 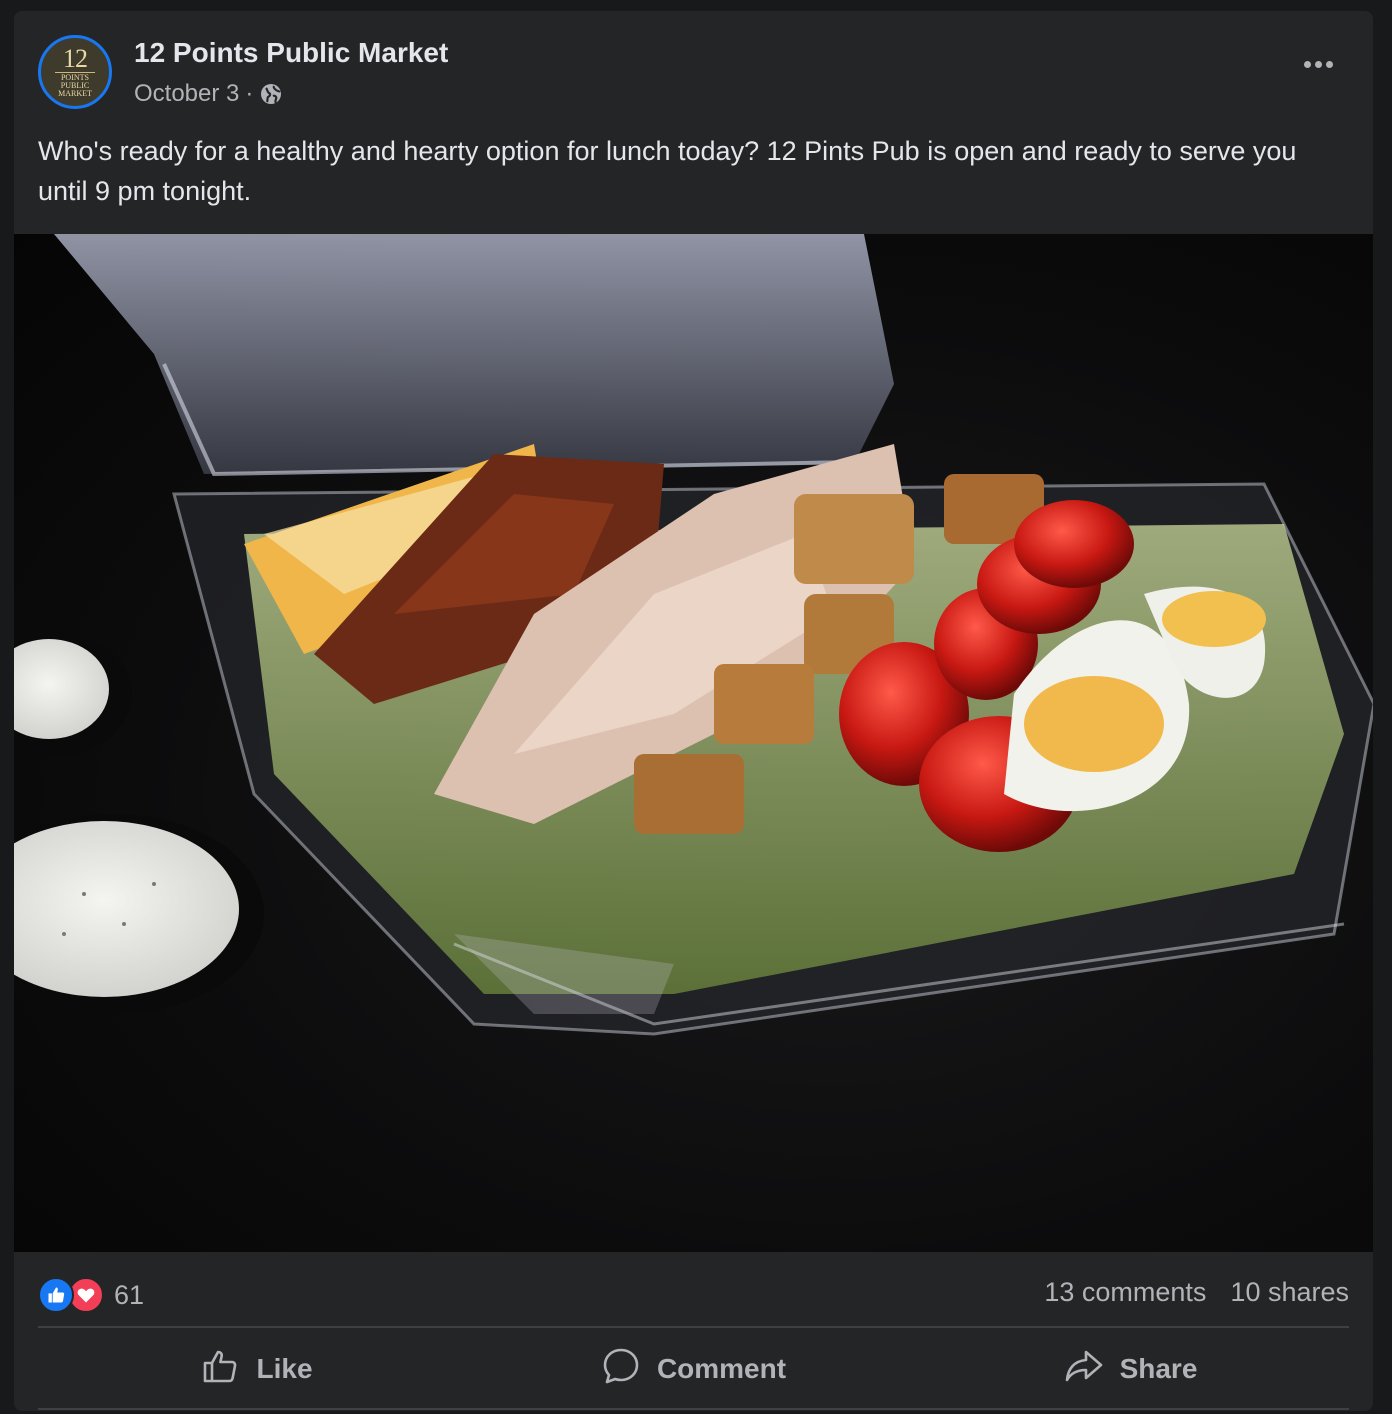 What do you see at coordinates (284, 1368) in the screenshot?
I see `like-label: Like` at bounding box center [284, 1368].